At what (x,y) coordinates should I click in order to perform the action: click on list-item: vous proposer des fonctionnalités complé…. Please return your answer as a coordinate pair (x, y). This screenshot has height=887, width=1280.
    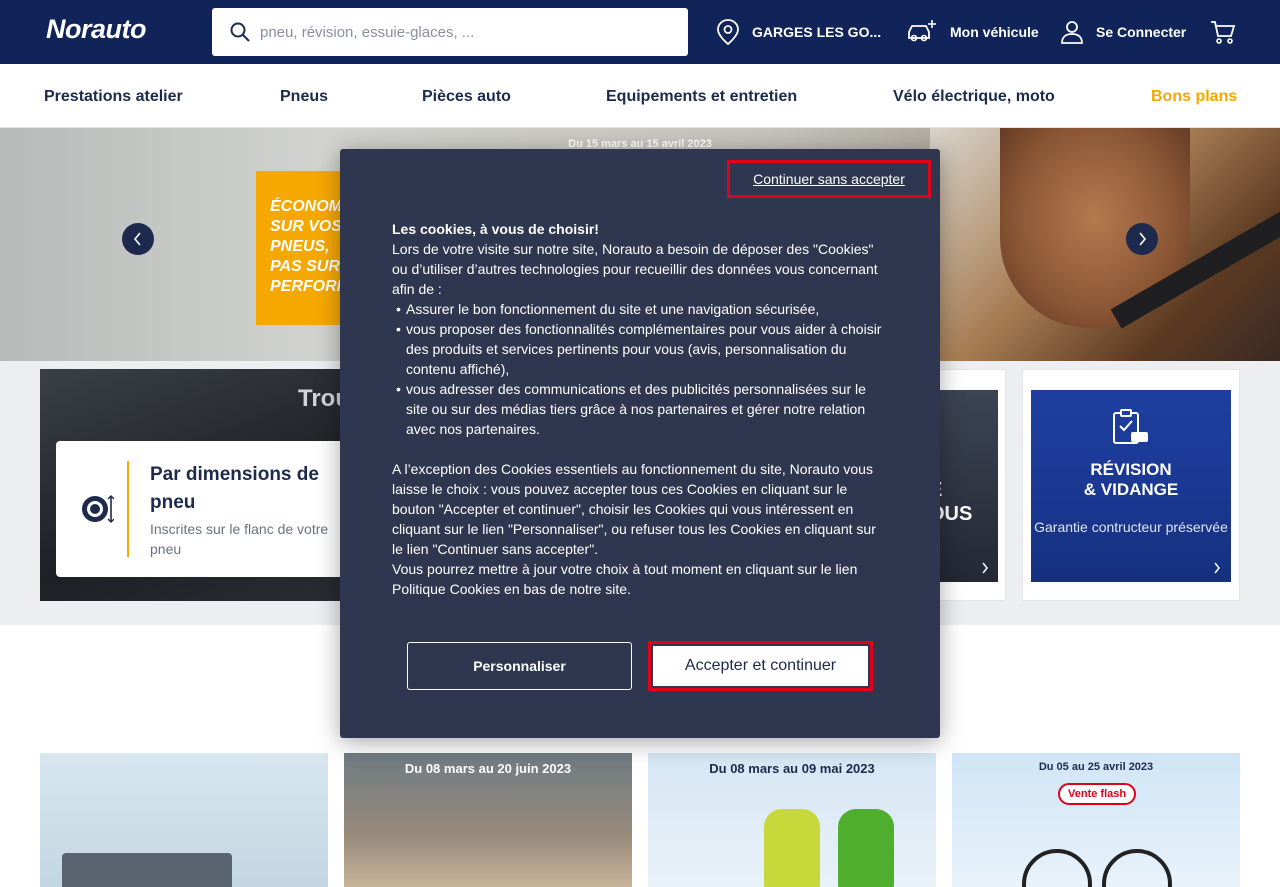
    Looking at the image, I should click on (637, 349).